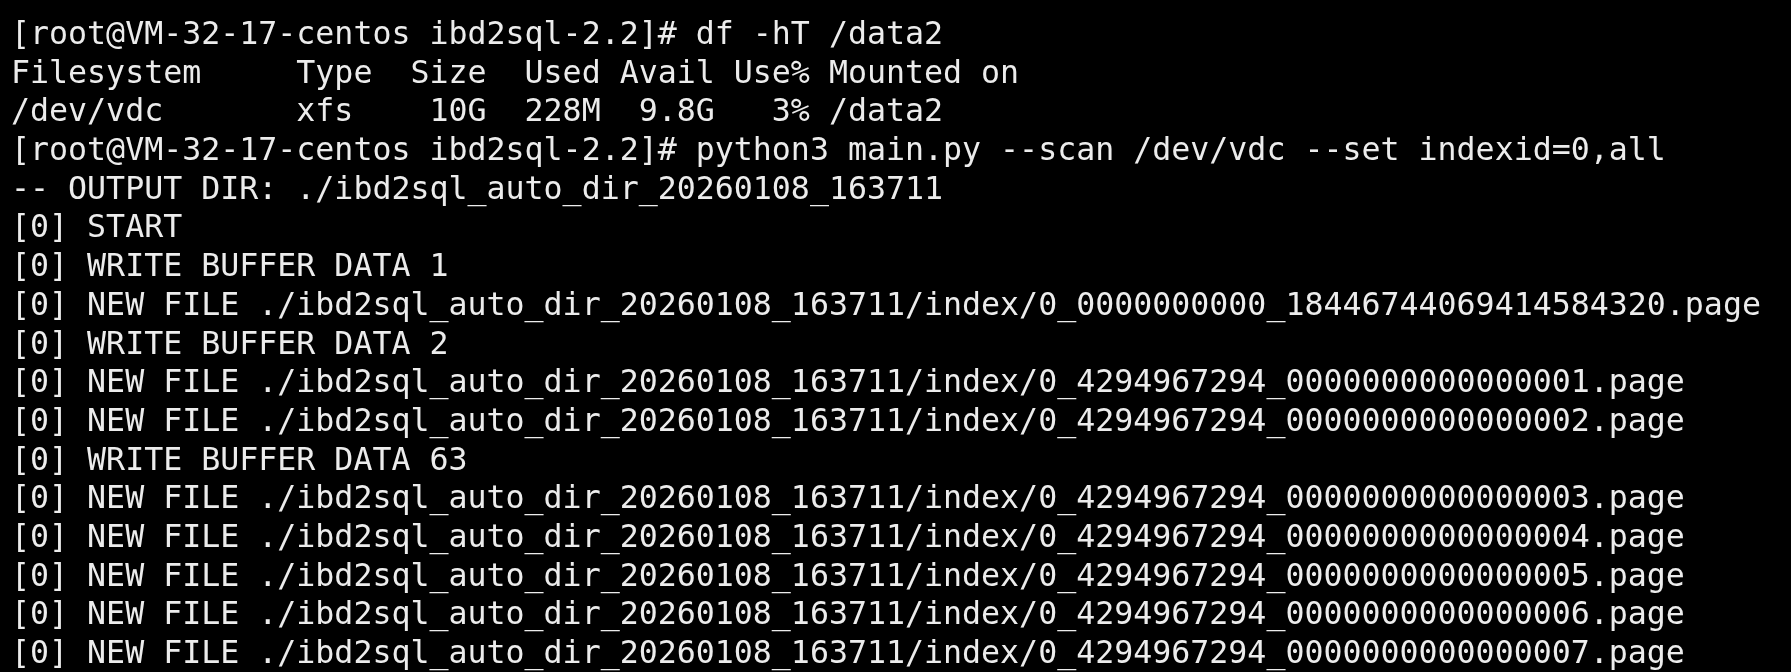  Describe the element at coordinates (477, 111) in the screenshot. I see `terminal-line: /dev/vdc xfs 10G 228M 9.8G 3% /data2` at that location.